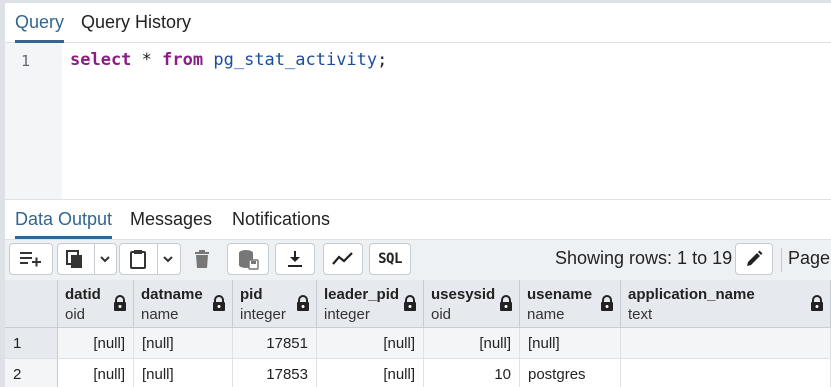 The image size is (831, 387). I want to click on line-number: 1, so click(26, 61).